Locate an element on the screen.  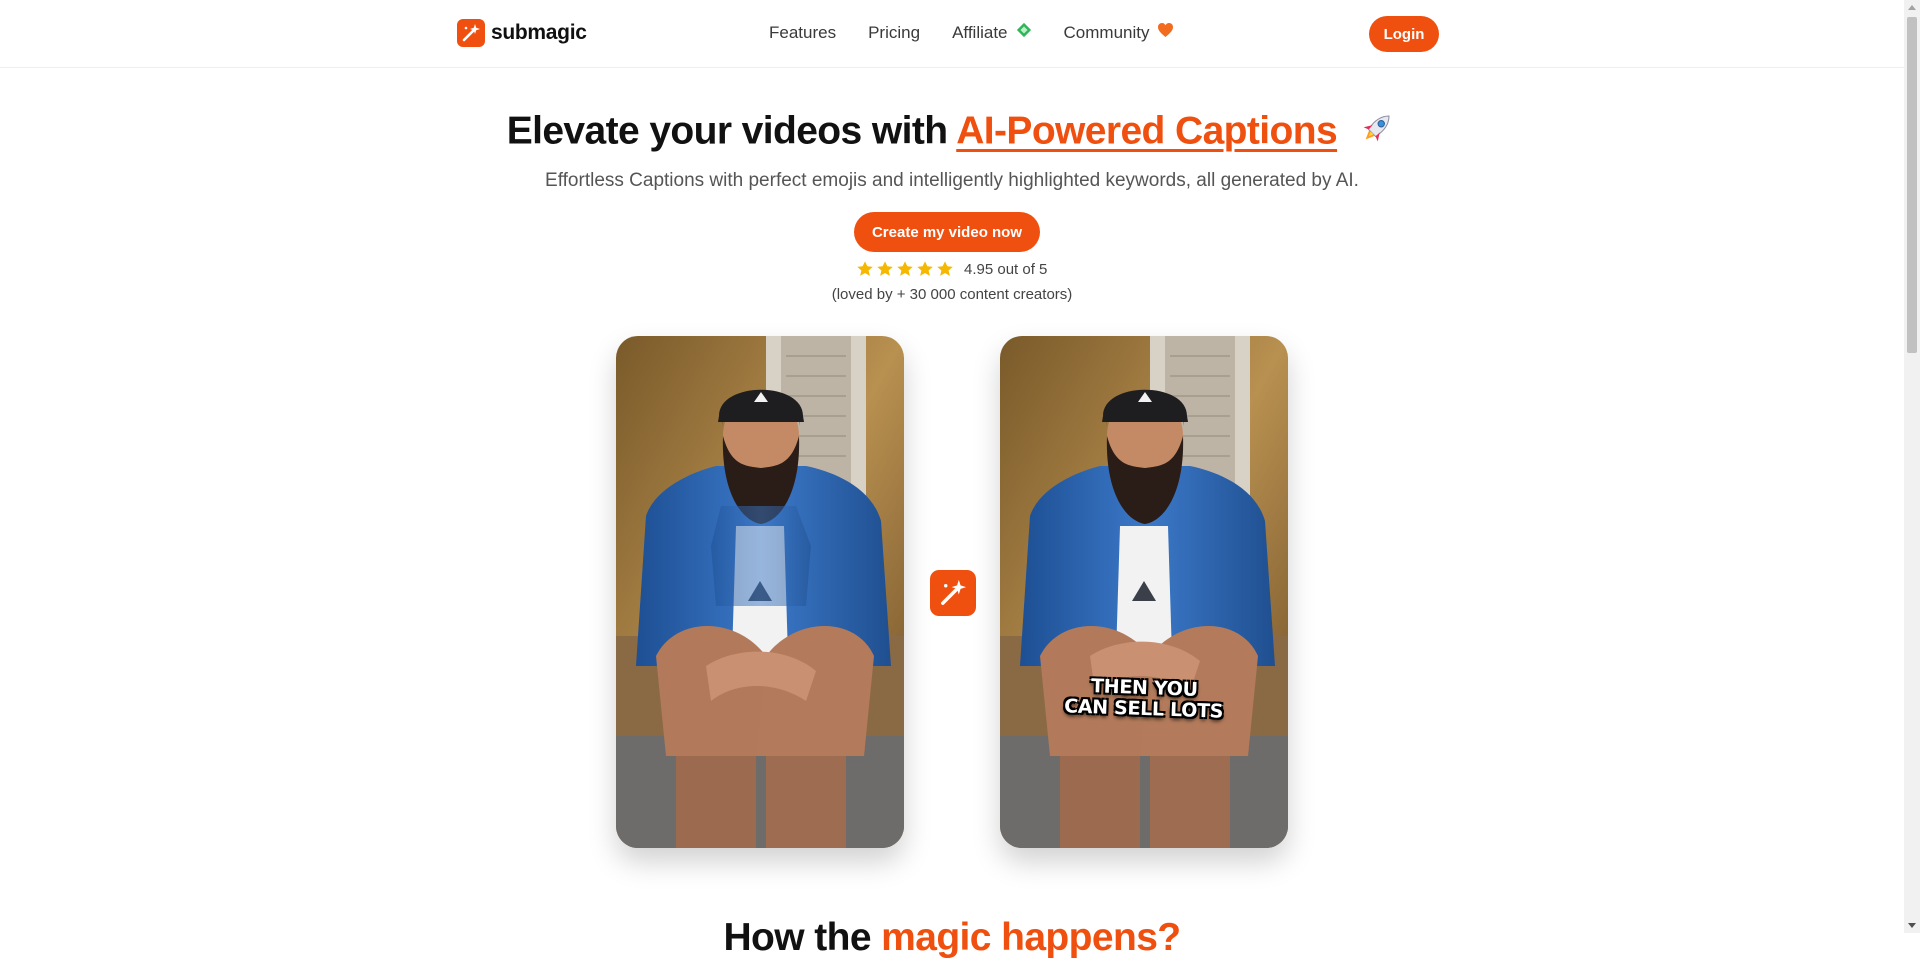
brand-name: submagic is located at coordinates (539, 32).